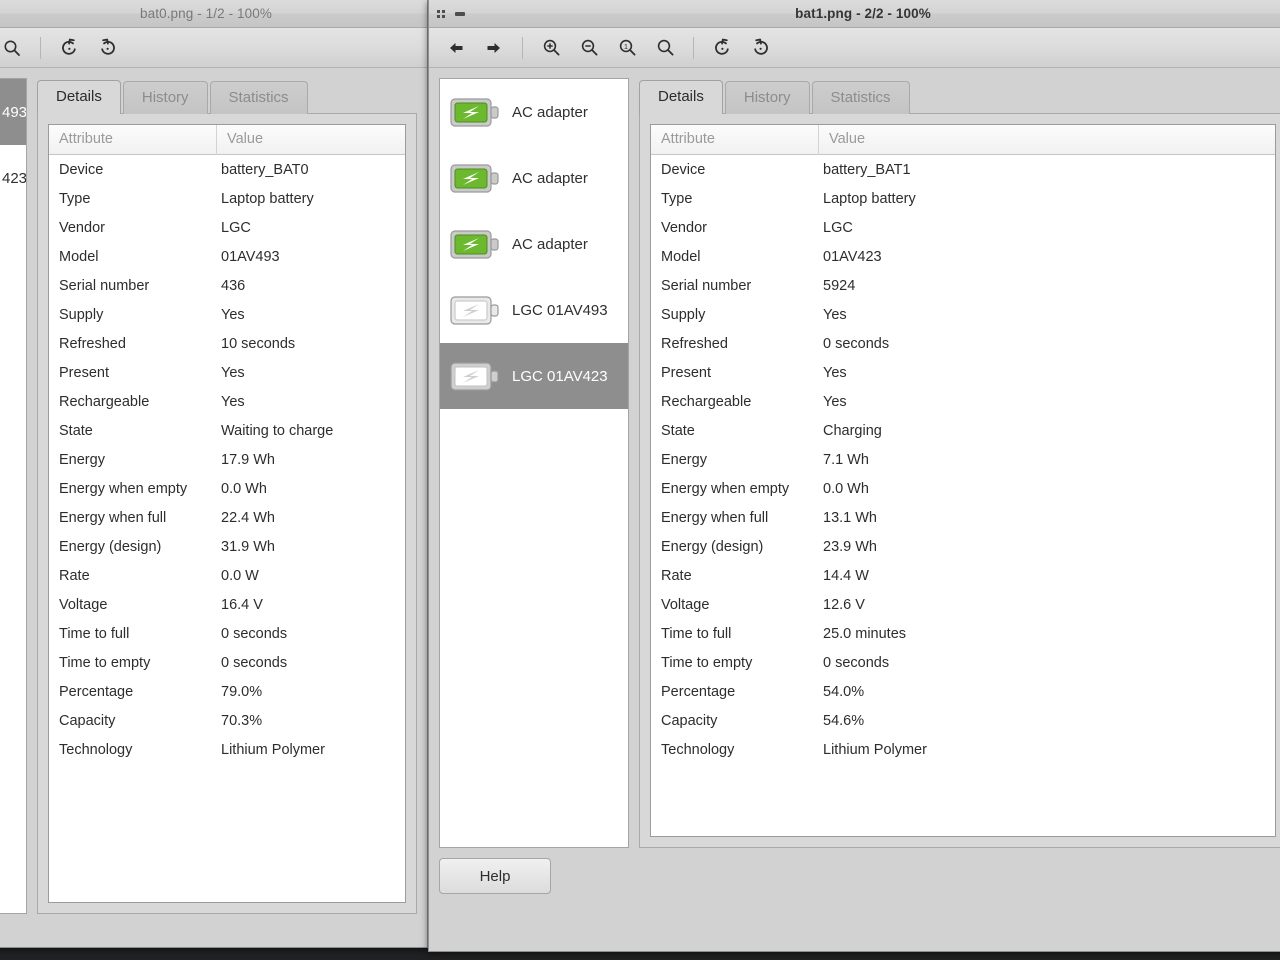 Image resolution: width=1280 pixels, height=960 pixels. What do you see at coordinates (963, 575) in the screenshot?
I see `table-row: Rate 14.4 W` at bounding box center [963, 575].